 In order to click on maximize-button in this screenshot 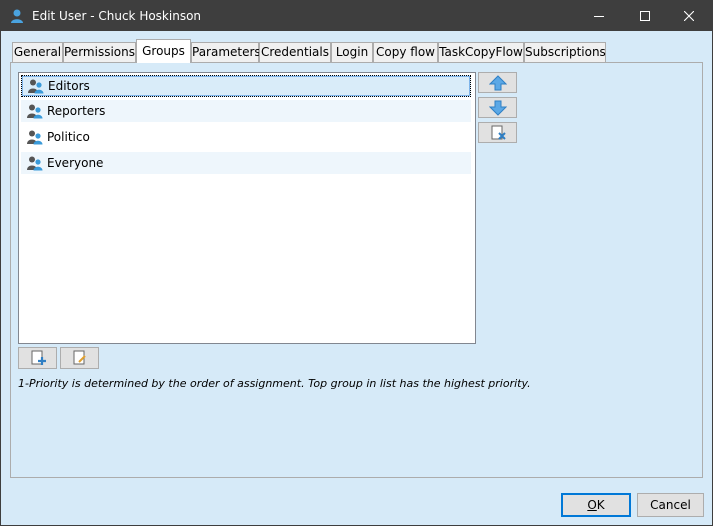, I will do `click(645, 16)`.